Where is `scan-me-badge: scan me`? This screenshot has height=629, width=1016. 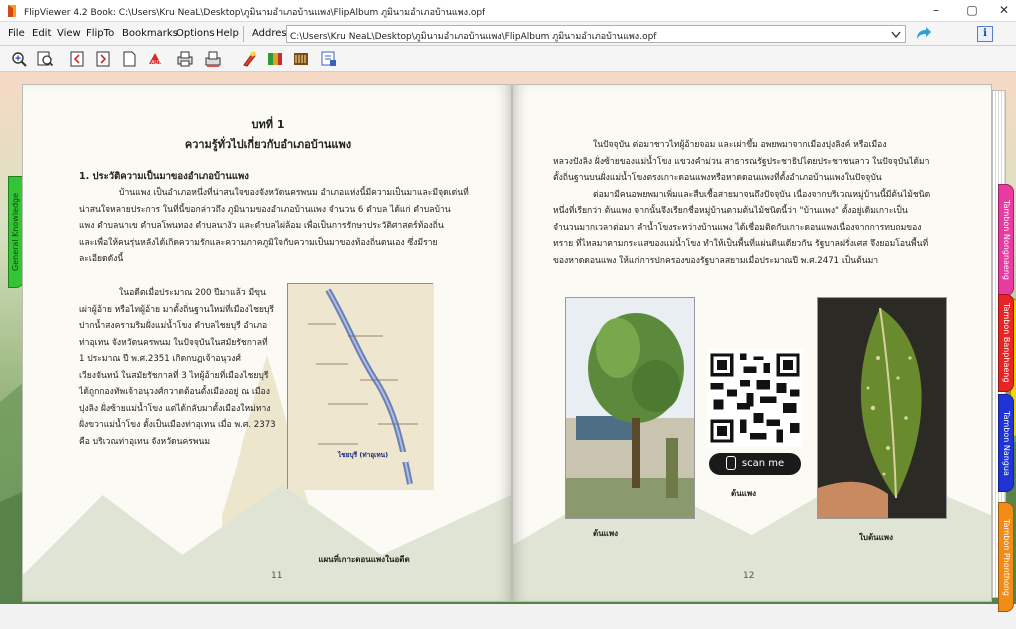
scan-me-badge: scan me is located at coordinates (755, 464).